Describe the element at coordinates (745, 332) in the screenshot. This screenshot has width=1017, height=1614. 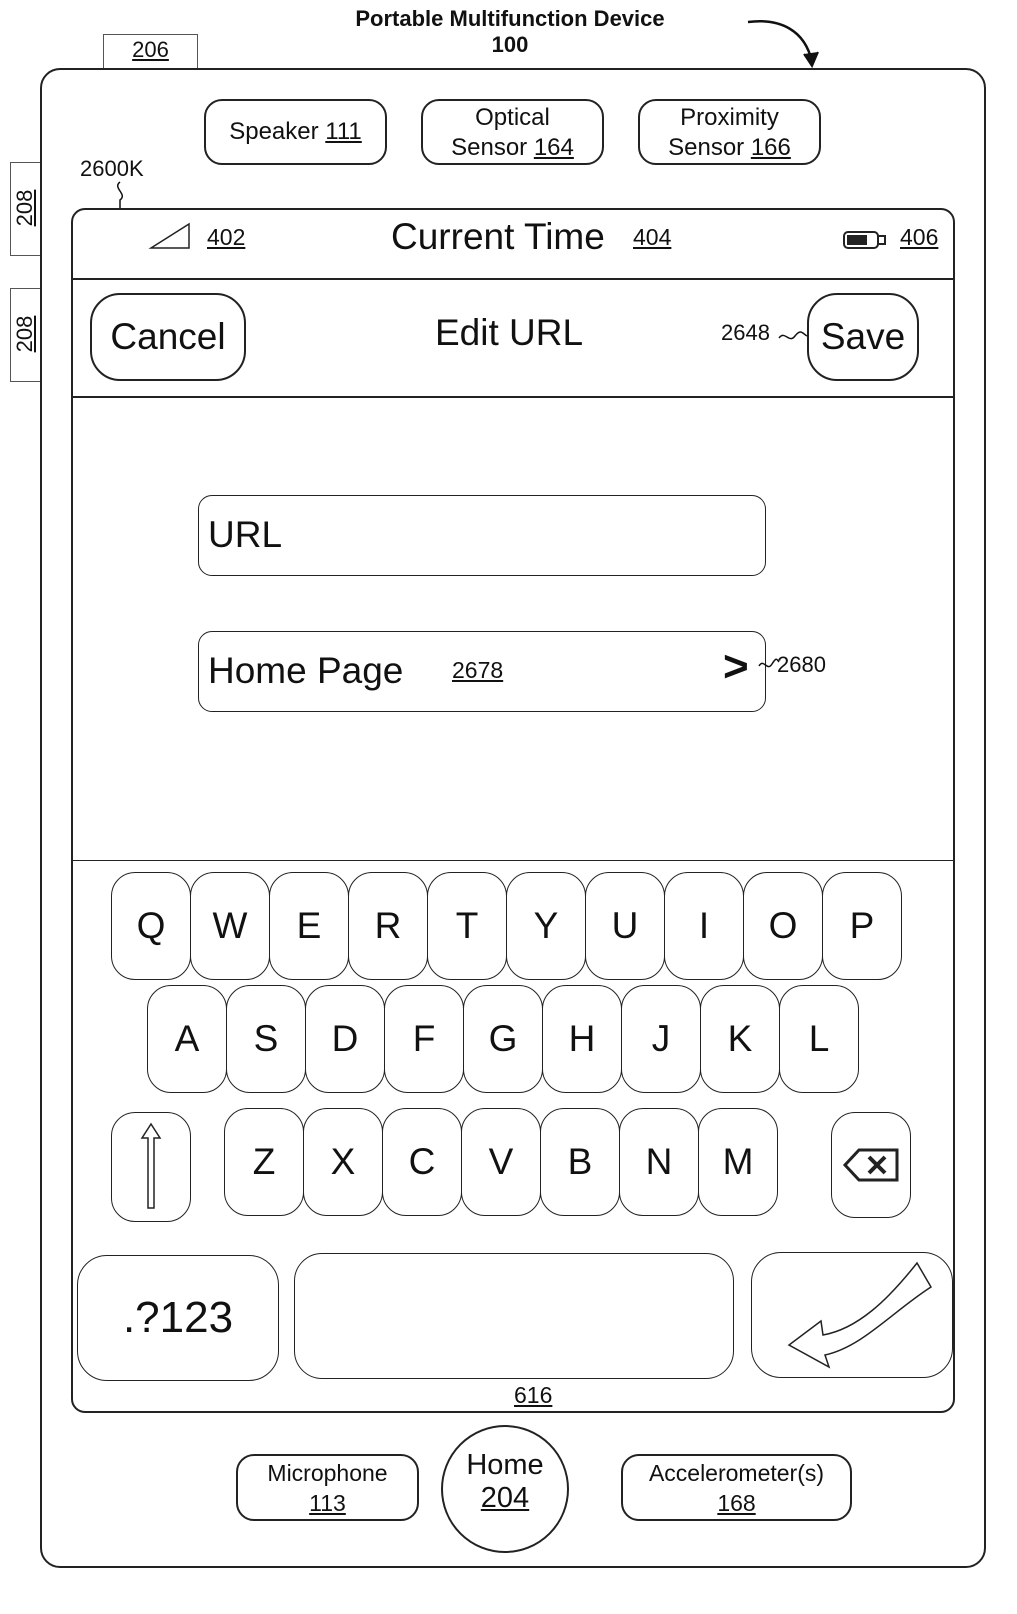
I see `save-ref: 2648` at that location.